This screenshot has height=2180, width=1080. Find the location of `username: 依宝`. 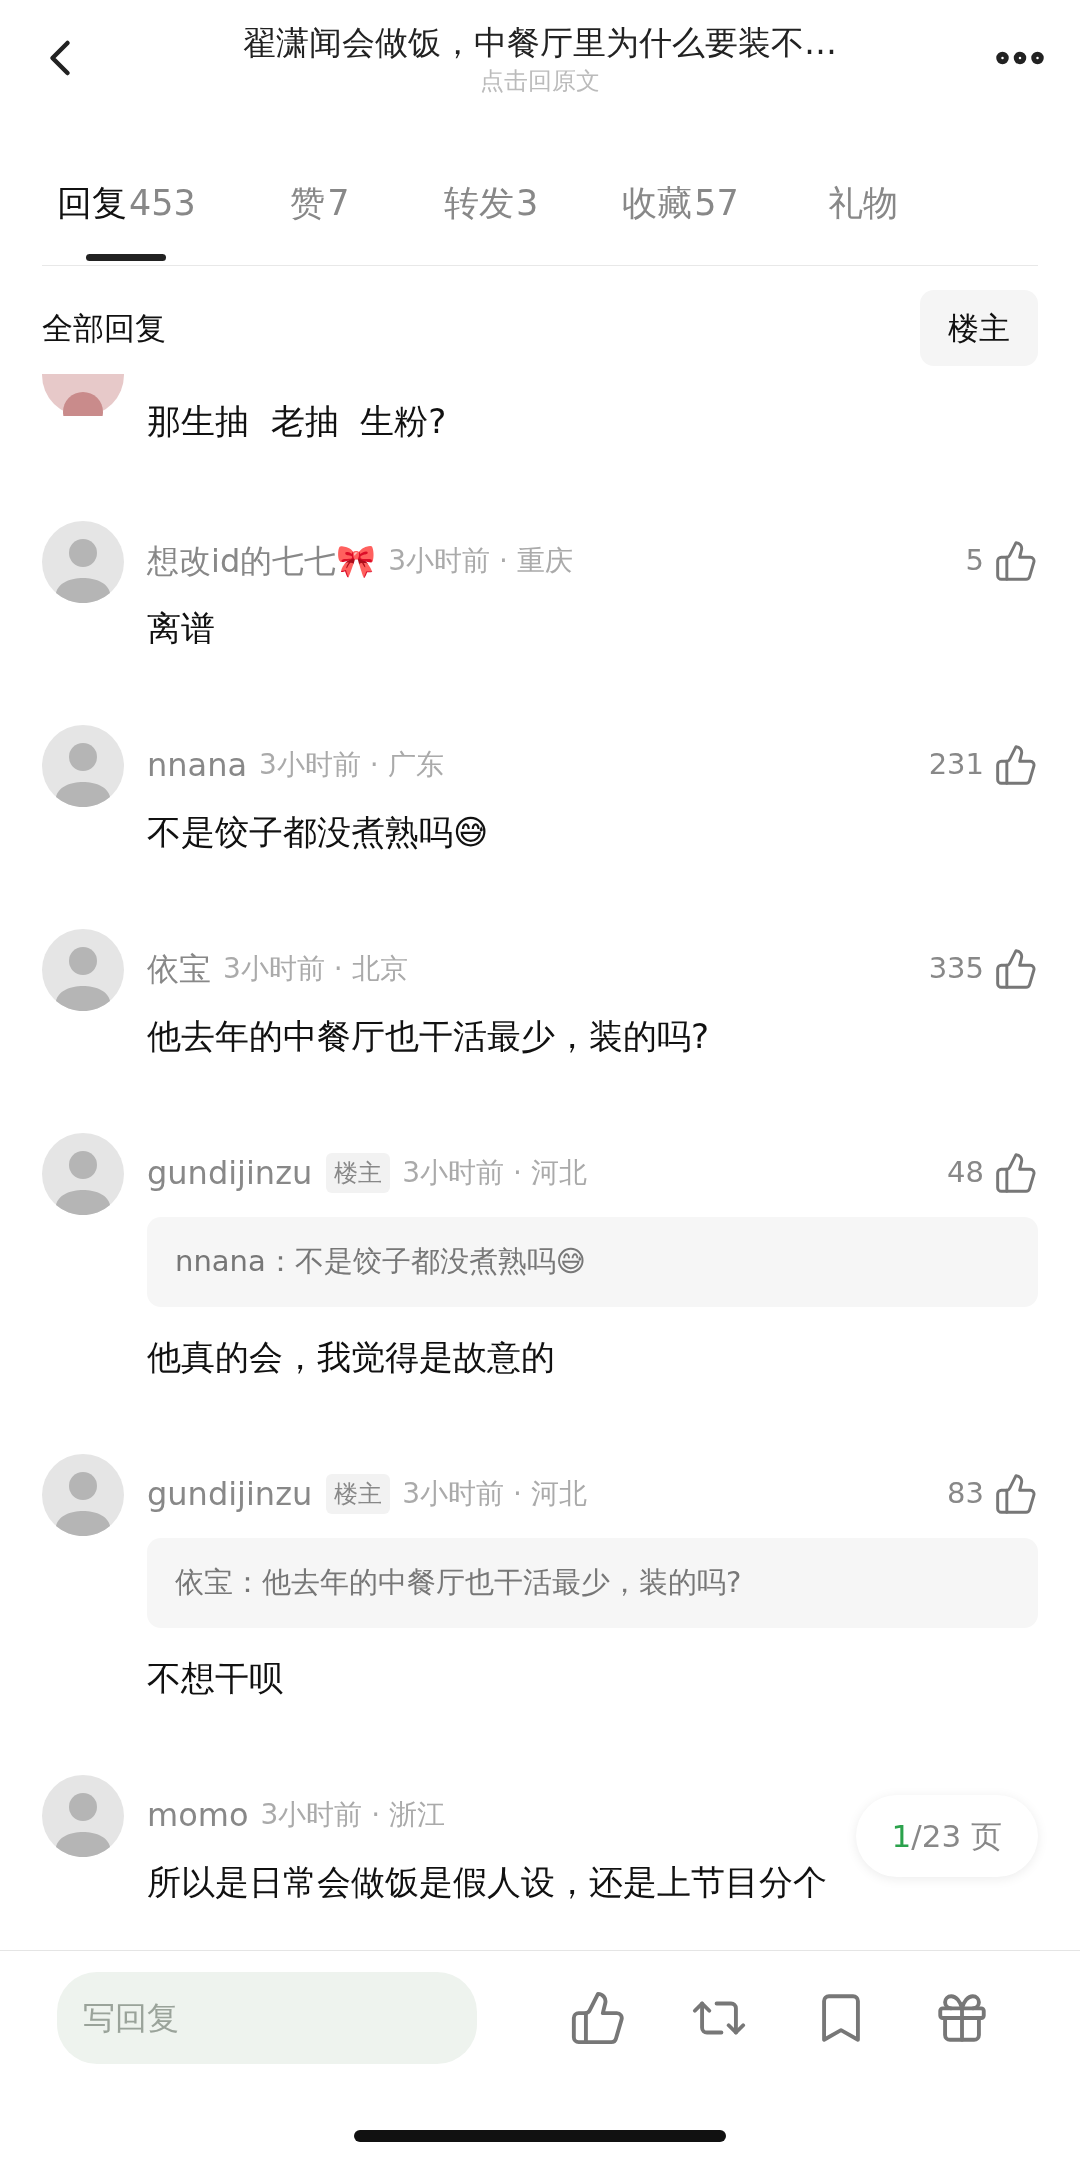

username: 依宝 is located at coordinates (179, 969).